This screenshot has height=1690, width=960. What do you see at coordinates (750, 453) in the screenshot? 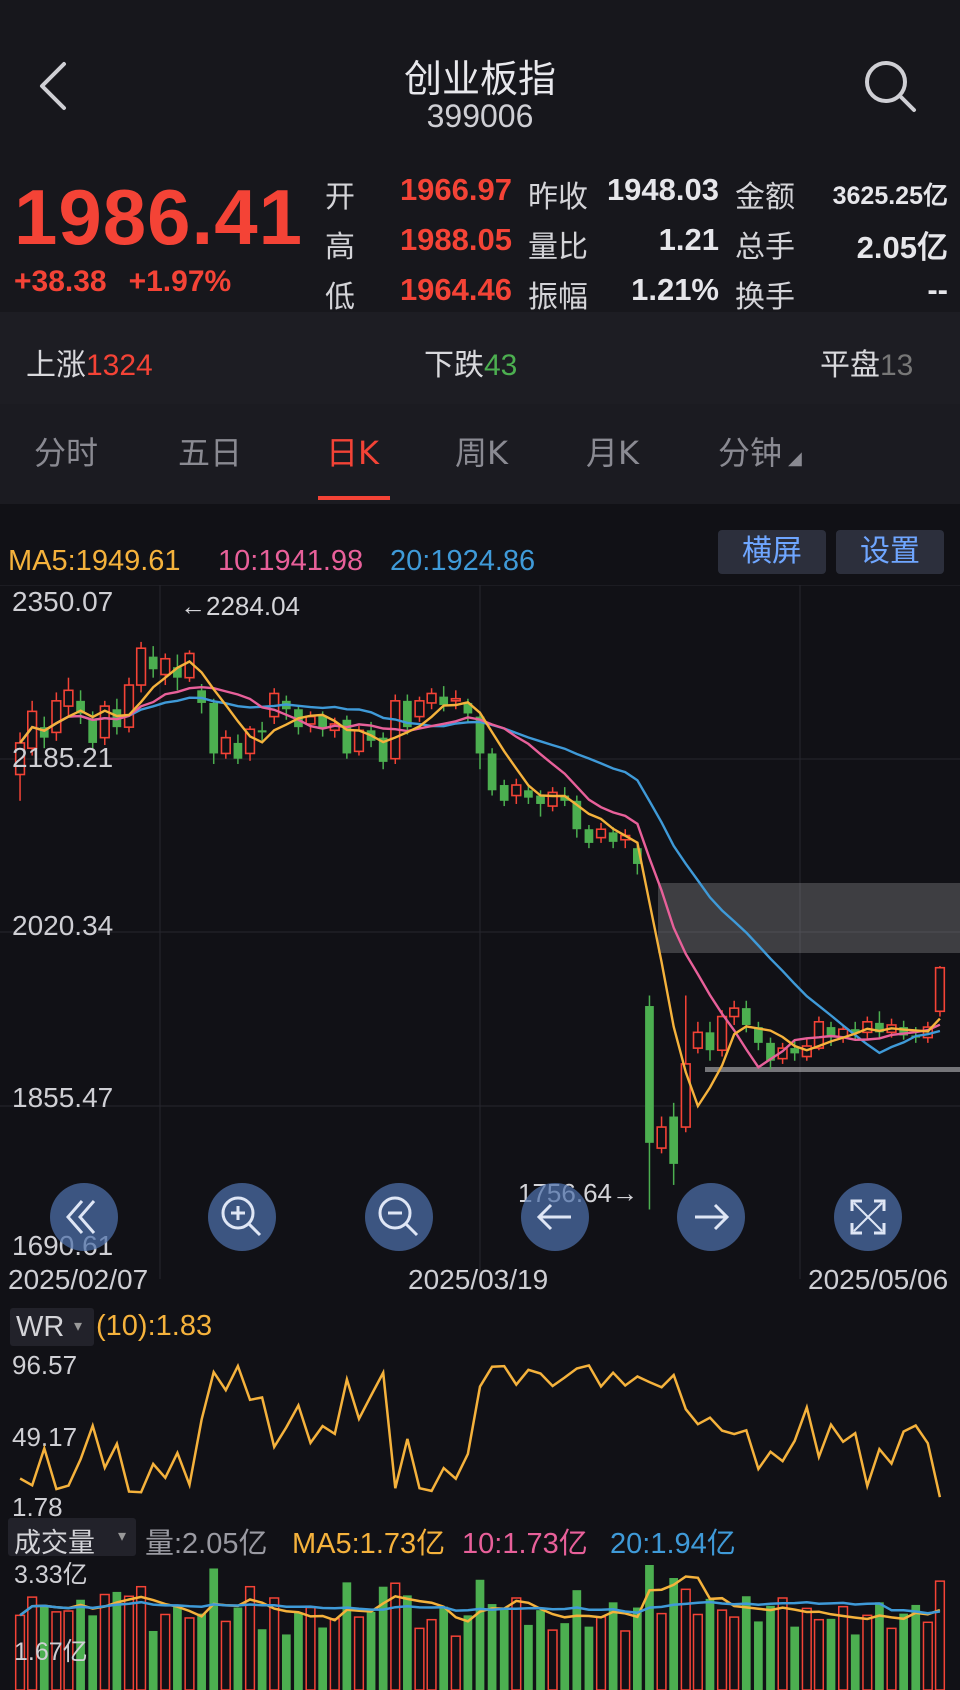
I see `tab-minute-label: 分钟` at bounding box center [750, 453].